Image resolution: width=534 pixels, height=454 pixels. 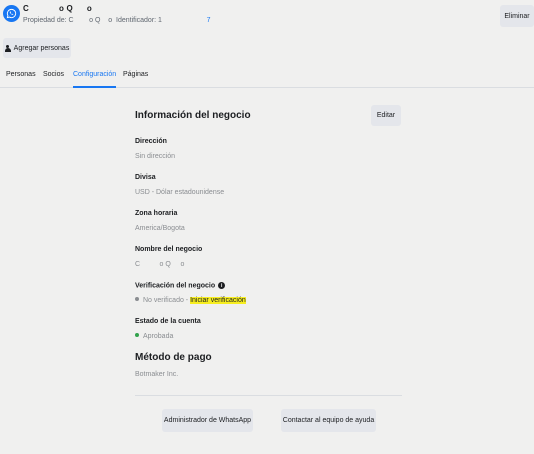 What do you see at coordinates (21, 79) in the screenshot?
I see `tab-personas: Personas` at bounding box center [21, 79].